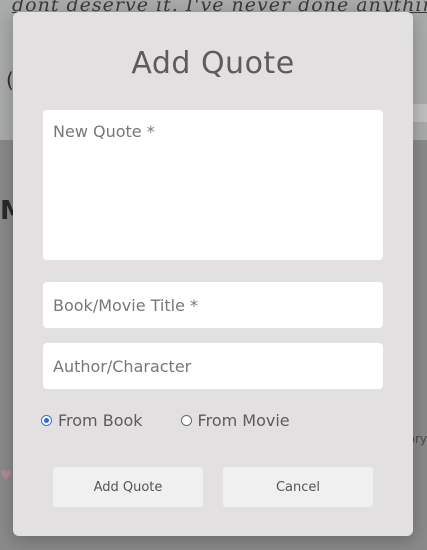 The width and height of the screenshot is (427, 550). I want to click on source-radio-group: From Book From Movie, so click(184, 420).